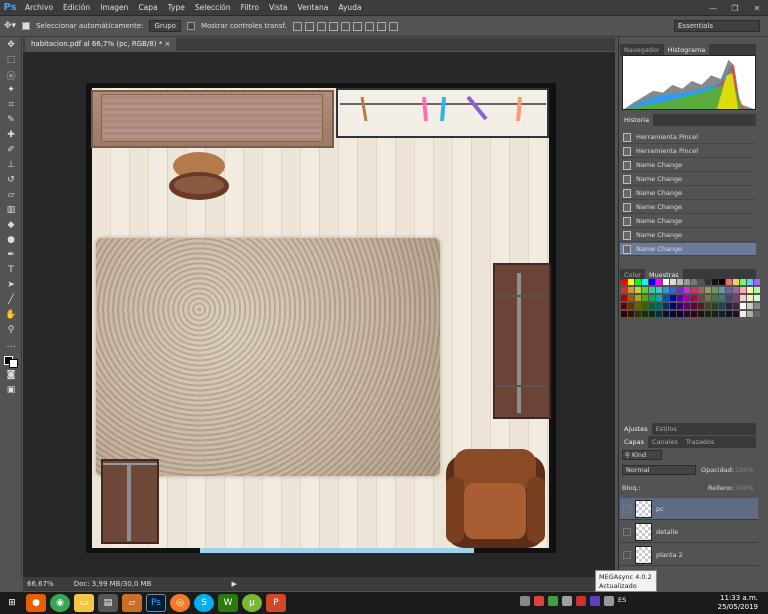  Describe the element at coordinates (11, 225) in the screenshot. I see `blur-icon: ◆` at that location.